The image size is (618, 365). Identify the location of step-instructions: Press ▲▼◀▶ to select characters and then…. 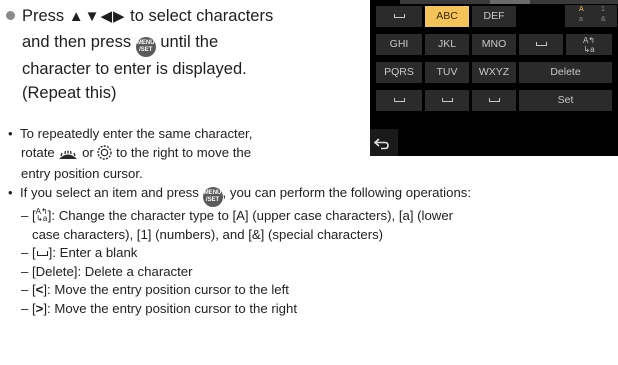
(171, 55).